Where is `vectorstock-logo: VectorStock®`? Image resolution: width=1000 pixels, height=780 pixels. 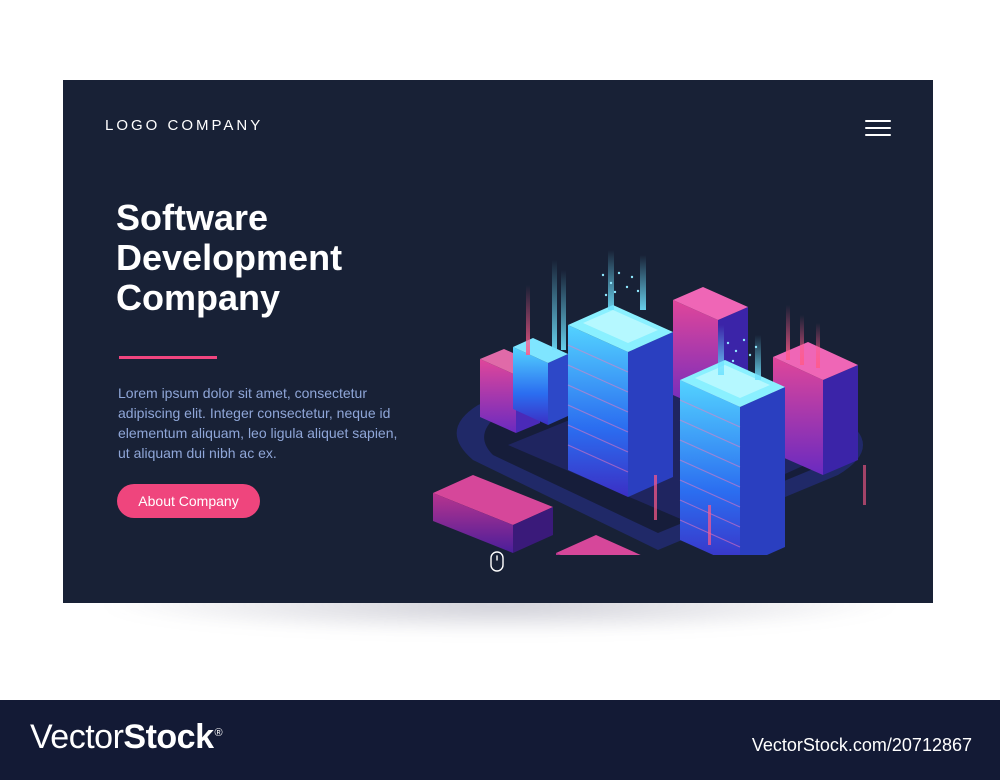 vectorstock-logo: VectorStock® is located at coordinates (126, 737).